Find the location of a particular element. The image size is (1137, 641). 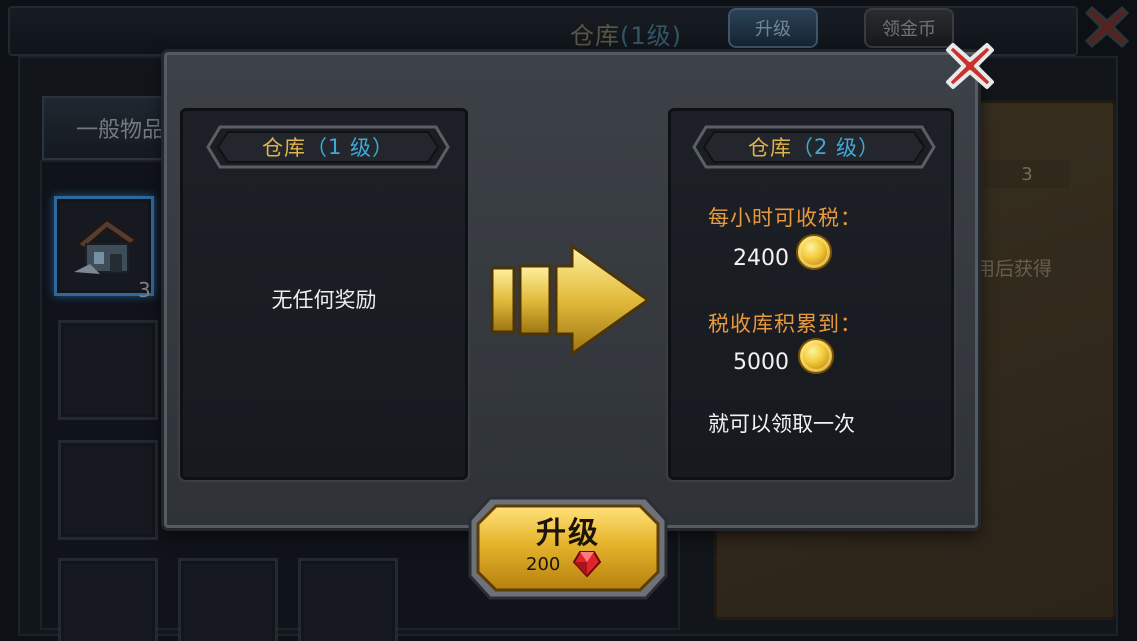

arrow-right-icon is located at coordinates (570, 300).